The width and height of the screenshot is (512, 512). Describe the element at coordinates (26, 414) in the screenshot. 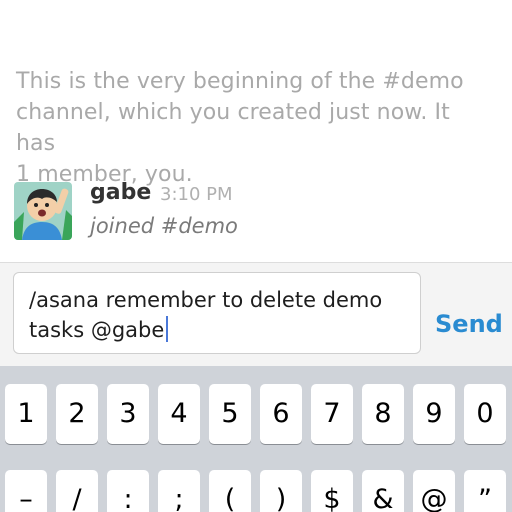

I see `key-1: 1` at that location.